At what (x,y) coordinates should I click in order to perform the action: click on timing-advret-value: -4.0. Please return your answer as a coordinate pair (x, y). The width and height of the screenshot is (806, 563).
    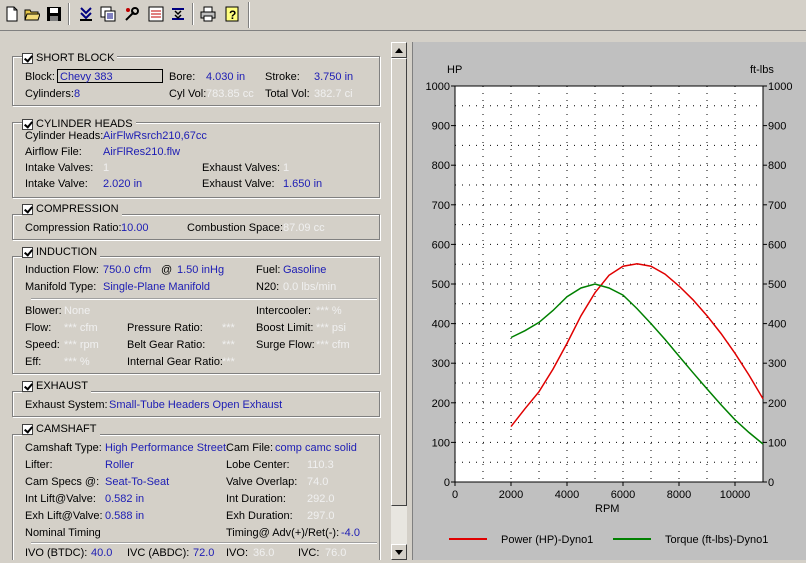
    Looking at the image, I should click on (350, 533).